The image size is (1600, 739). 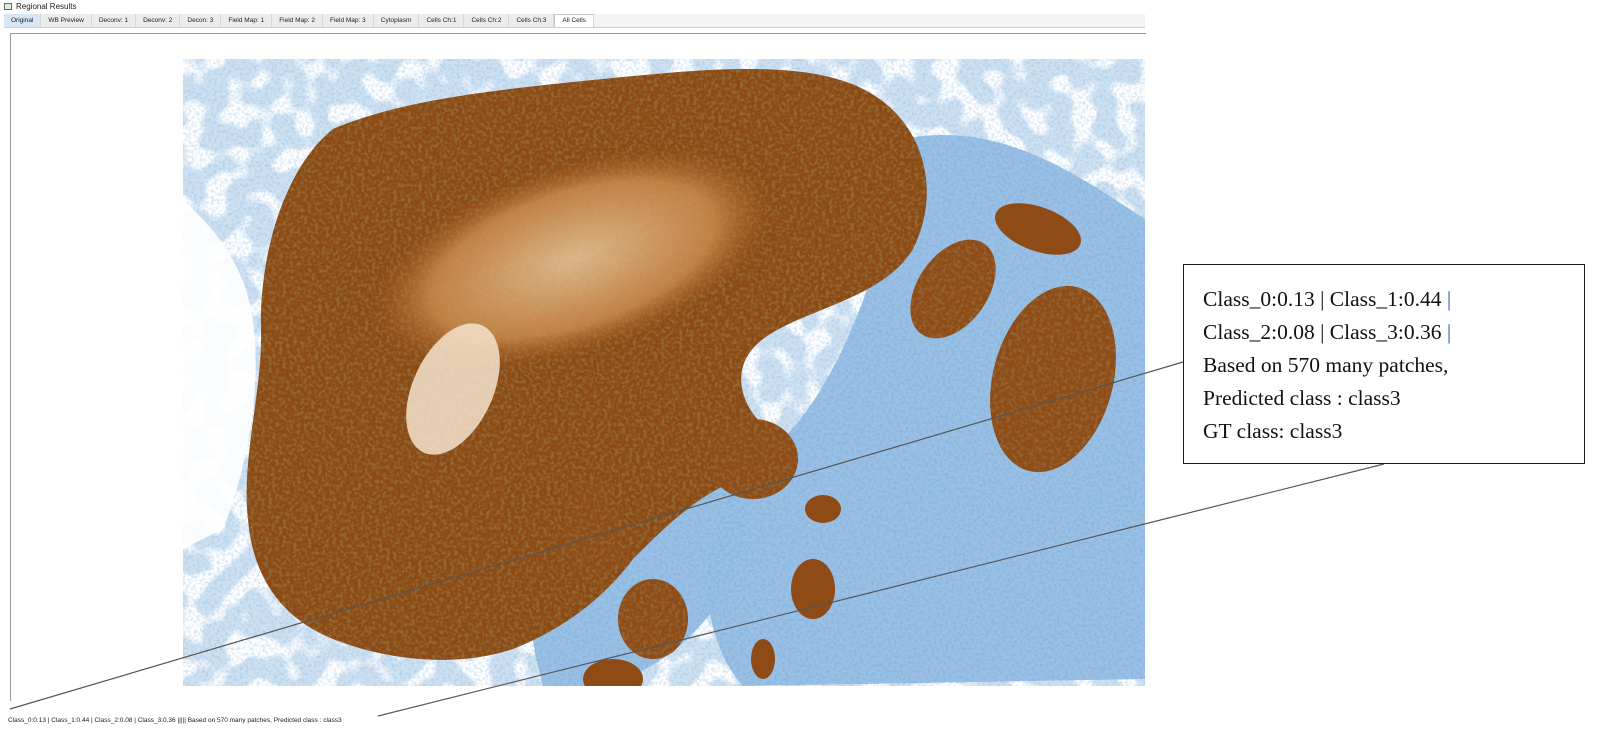 What do you see at coordinates (1302, 398) in the screenshot?
I see `predicted-class-text: Predicted class : class3` at bounding box center [1302, 398].